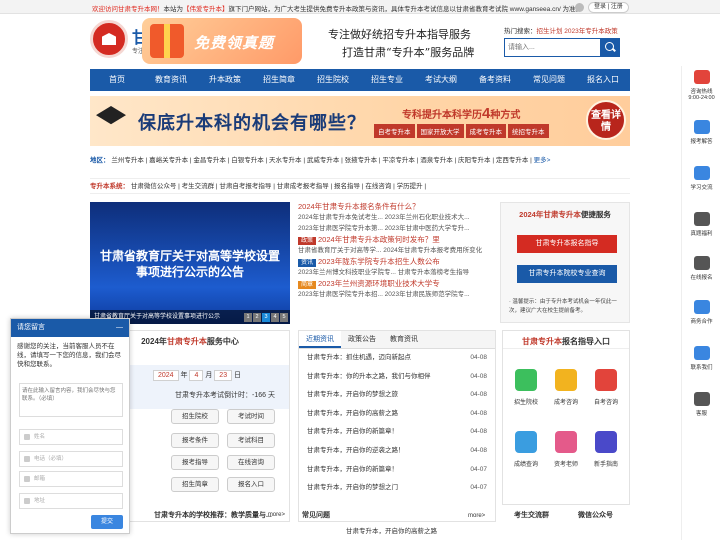 The width and height of the screenshot is (720, 540). What do you see at coordinates (379, 261) in the screenshot?
I see `news-headline-text: 2023年陇东学院专升本招生人数公布` at bounding box center [379, 261].